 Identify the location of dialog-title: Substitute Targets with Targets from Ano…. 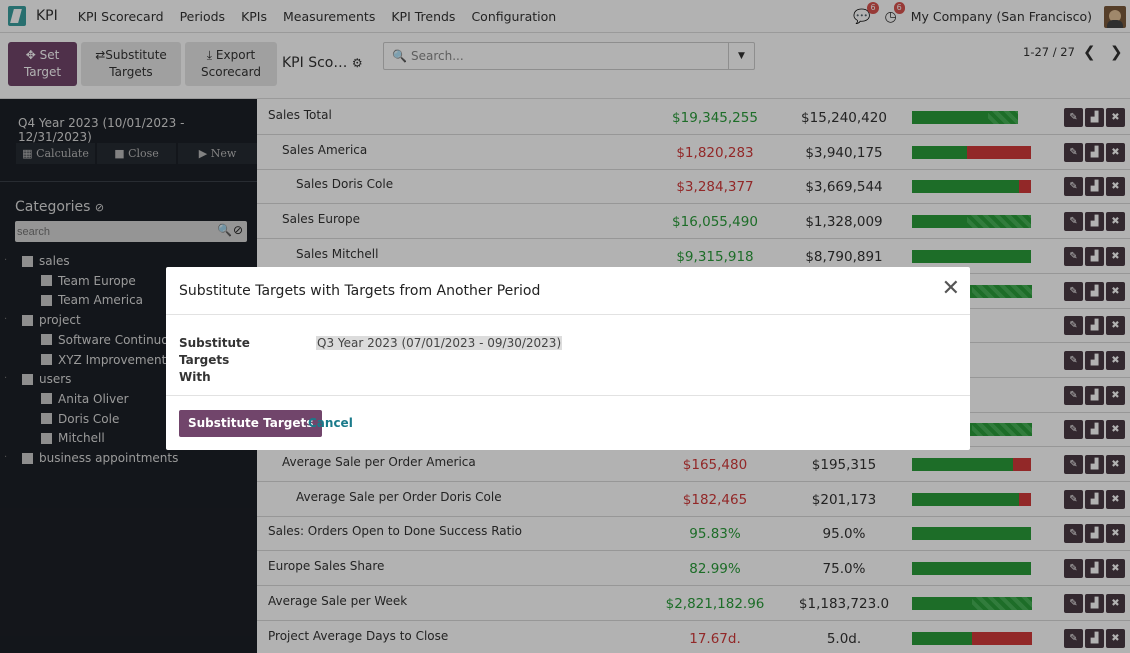
(360, 291).